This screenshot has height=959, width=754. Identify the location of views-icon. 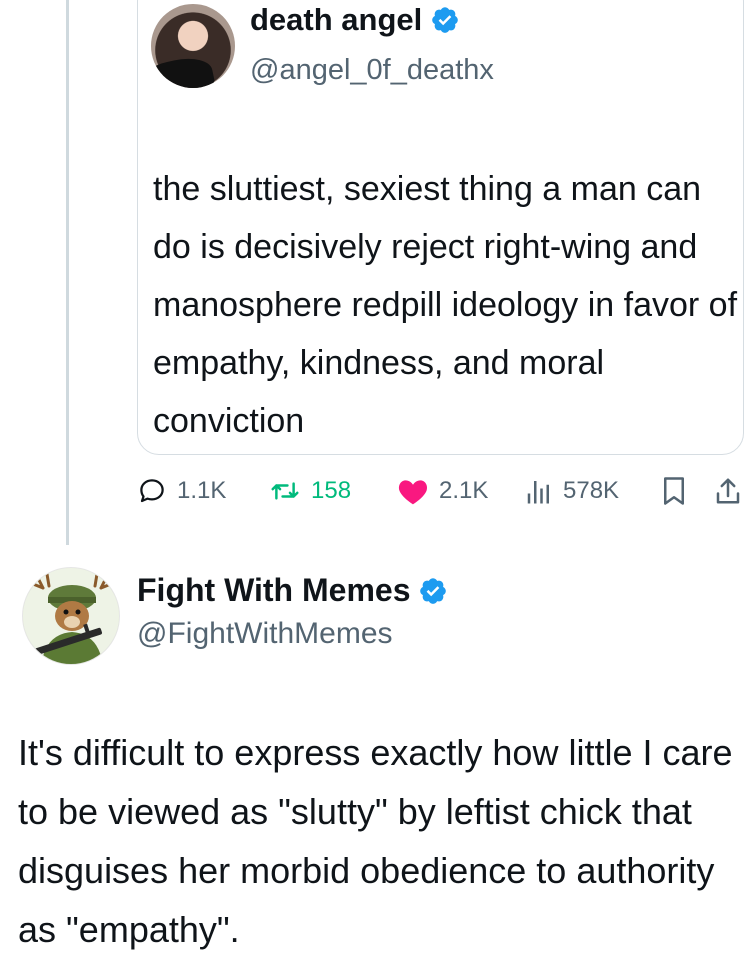
(538, 492).